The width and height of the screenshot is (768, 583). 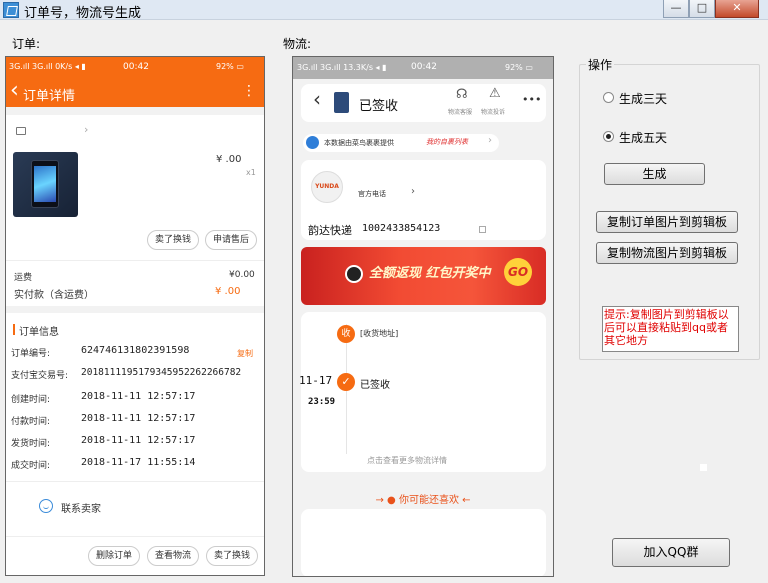 What do you see at coordinates (46, 506) in the screenshot?
I see `contact-icon` at bounding box center [46, 506].